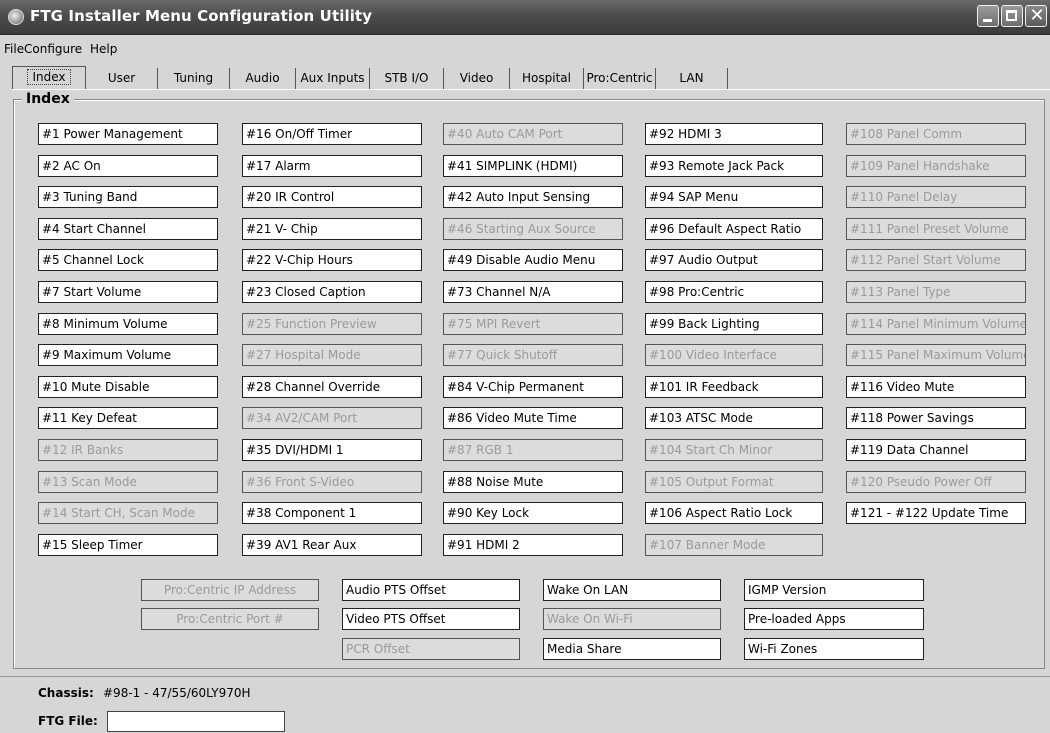 The image size is (1050, 733). Describe the element at coordinates (407, 78) in the screenshot. I see `tab-stb-io: STB I/O` at that location.